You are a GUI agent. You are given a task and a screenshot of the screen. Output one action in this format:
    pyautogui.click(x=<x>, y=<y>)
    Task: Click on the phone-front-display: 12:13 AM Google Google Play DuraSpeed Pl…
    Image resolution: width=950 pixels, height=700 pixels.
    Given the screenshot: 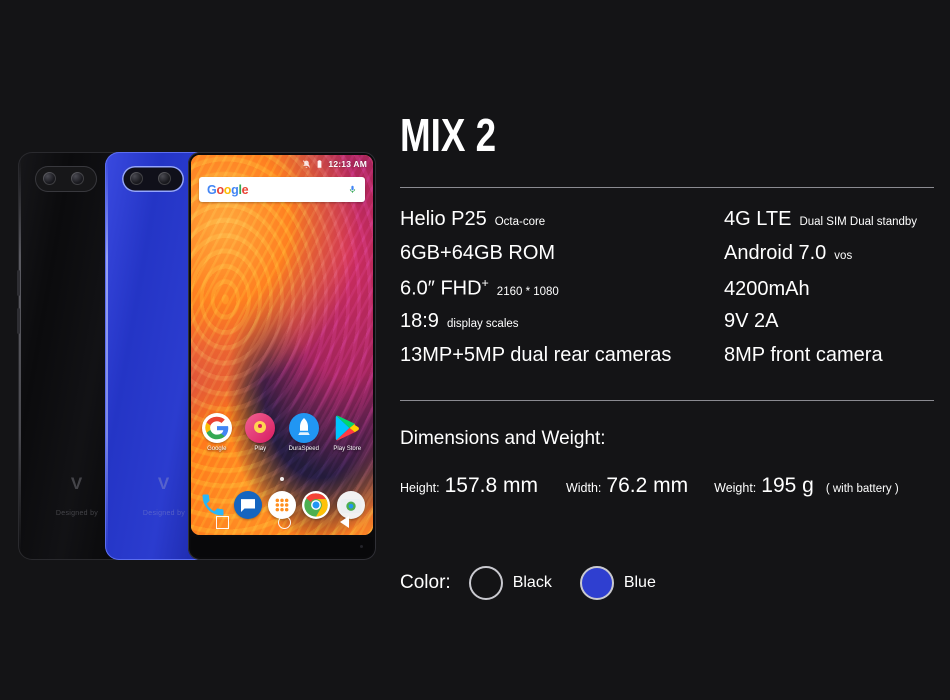 What is the action you would take?
    pyautogui.click(x=282, y=356)
    